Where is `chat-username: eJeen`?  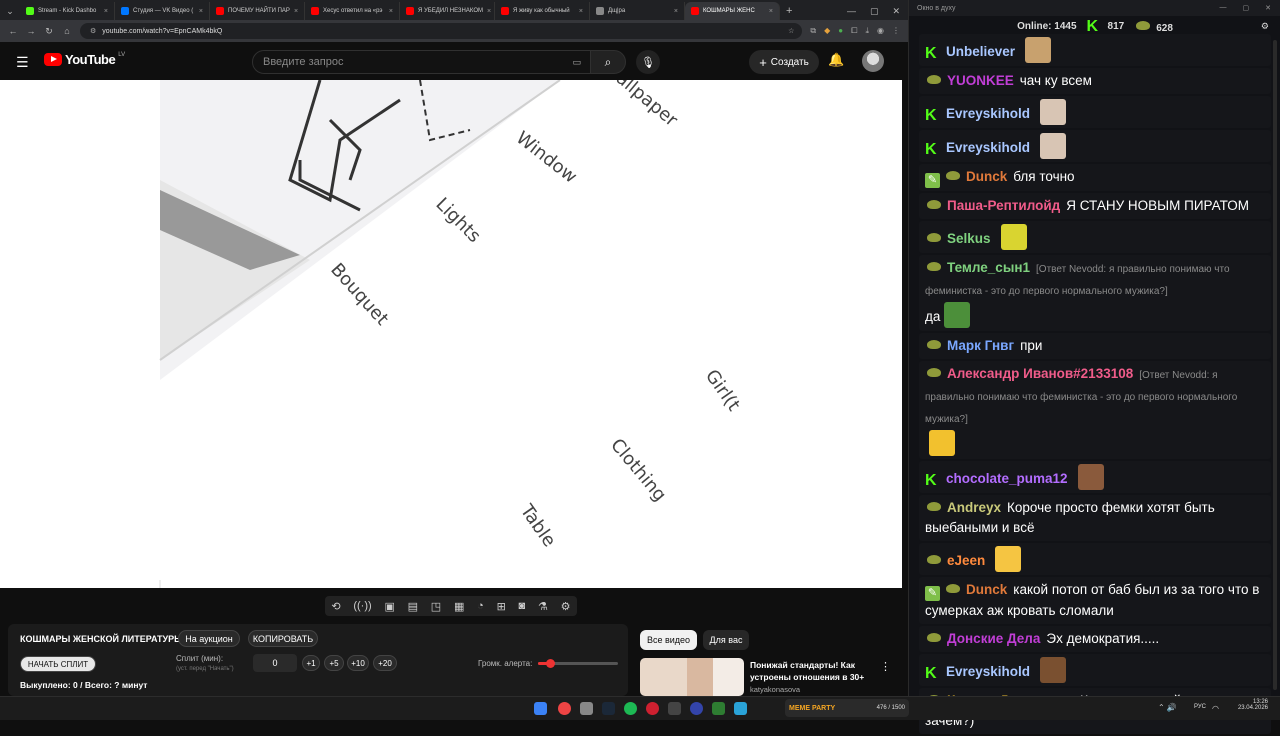
chat-username: eJeen is located at coordinates (966, 560).